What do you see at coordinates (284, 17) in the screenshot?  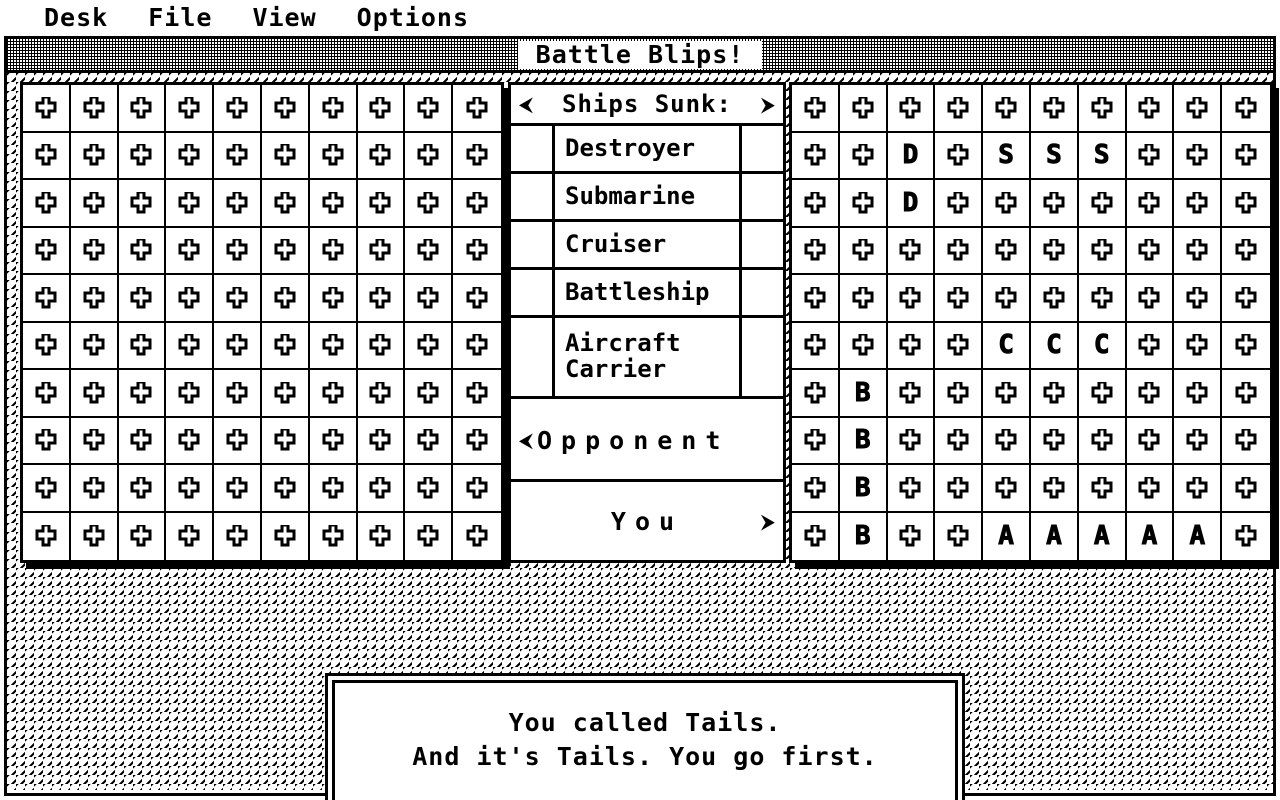 I see `menu-item-view: View` at bounding box center [284, 17].